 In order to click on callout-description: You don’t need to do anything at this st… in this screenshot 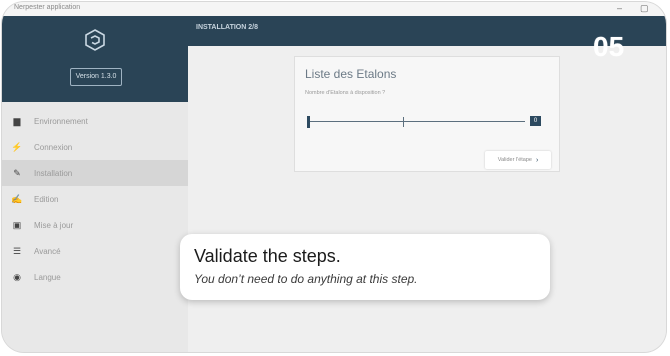, I will do `click(306, 279)`.